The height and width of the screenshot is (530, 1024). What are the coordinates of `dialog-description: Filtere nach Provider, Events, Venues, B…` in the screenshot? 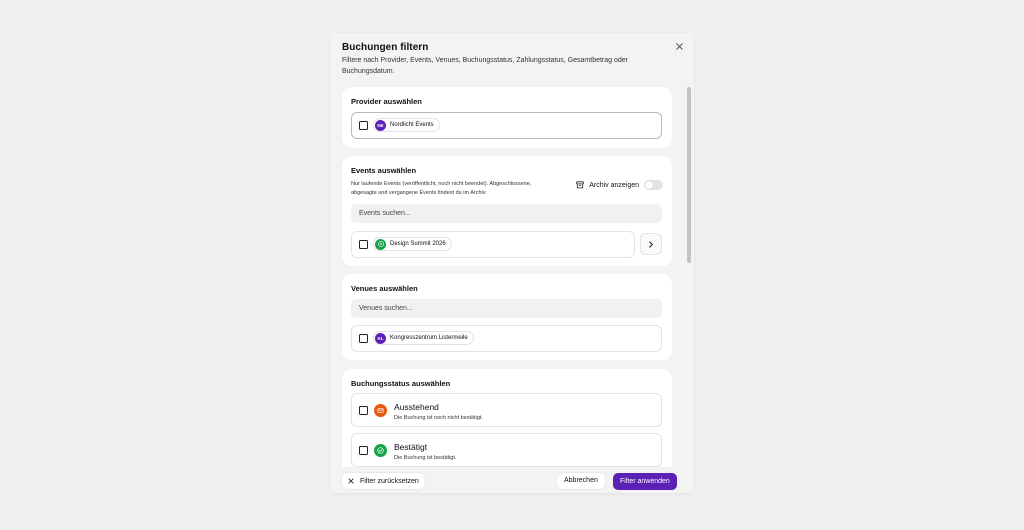 It's located at (485, 66).